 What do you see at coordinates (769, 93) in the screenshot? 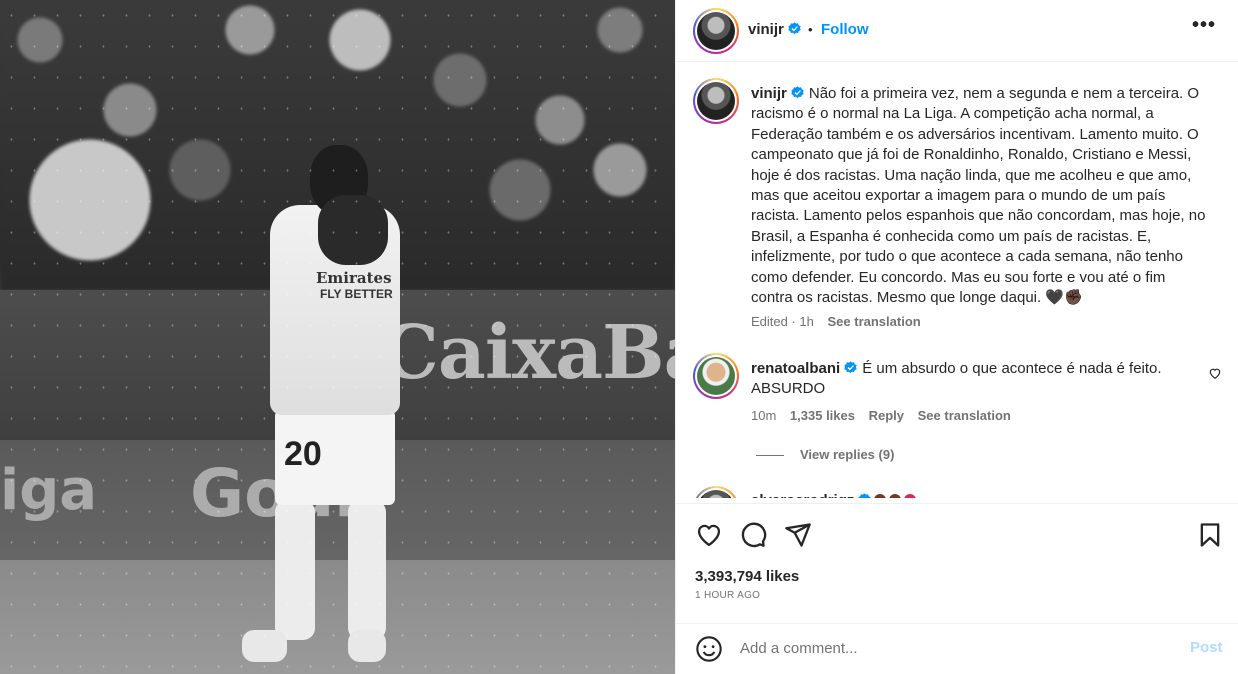
I see `caption-username: vinijr` at bounding box center [769, 93].